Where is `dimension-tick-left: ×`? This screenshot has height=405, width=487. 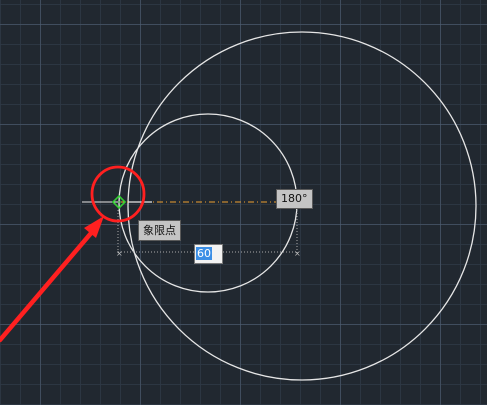 dimension-tick-left: × is located at coordinates (119, 253).